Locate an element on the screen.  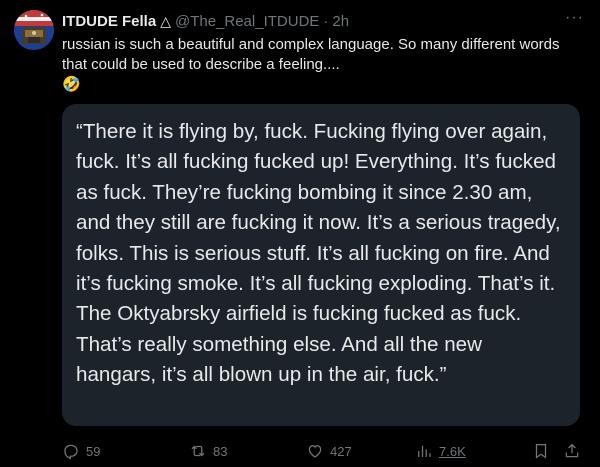
action-bar: 59 83 427 7.6K is located at coordinates (323, 451).